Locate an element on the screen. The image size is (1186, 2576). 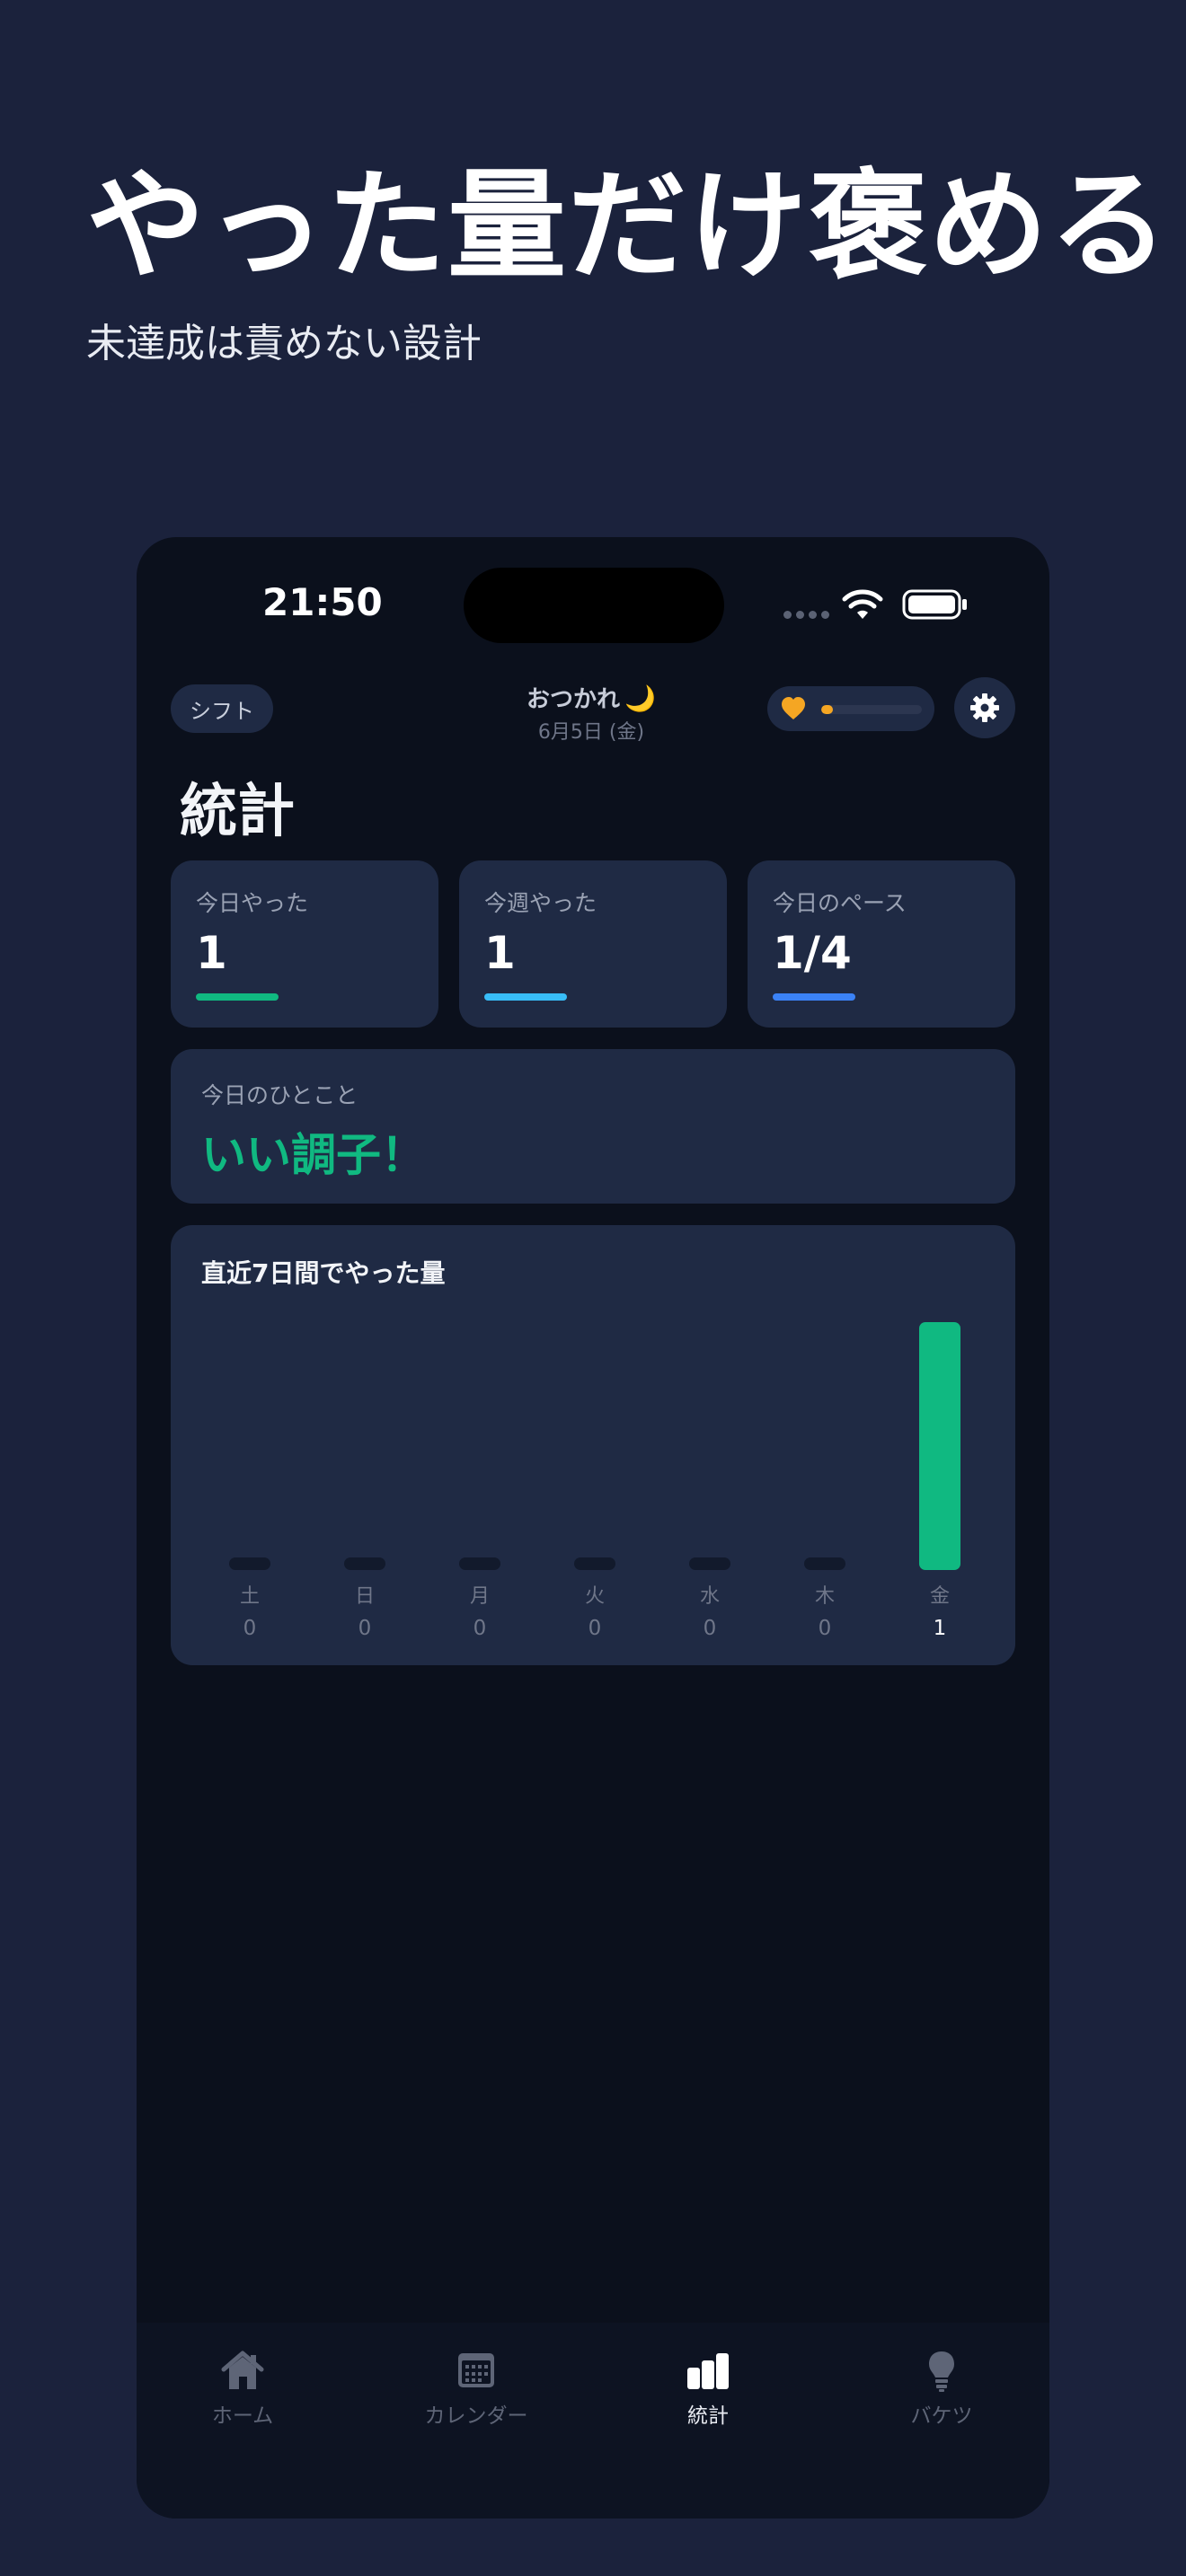
tab-stats: 統計 is located at coordinates (708, 2388).